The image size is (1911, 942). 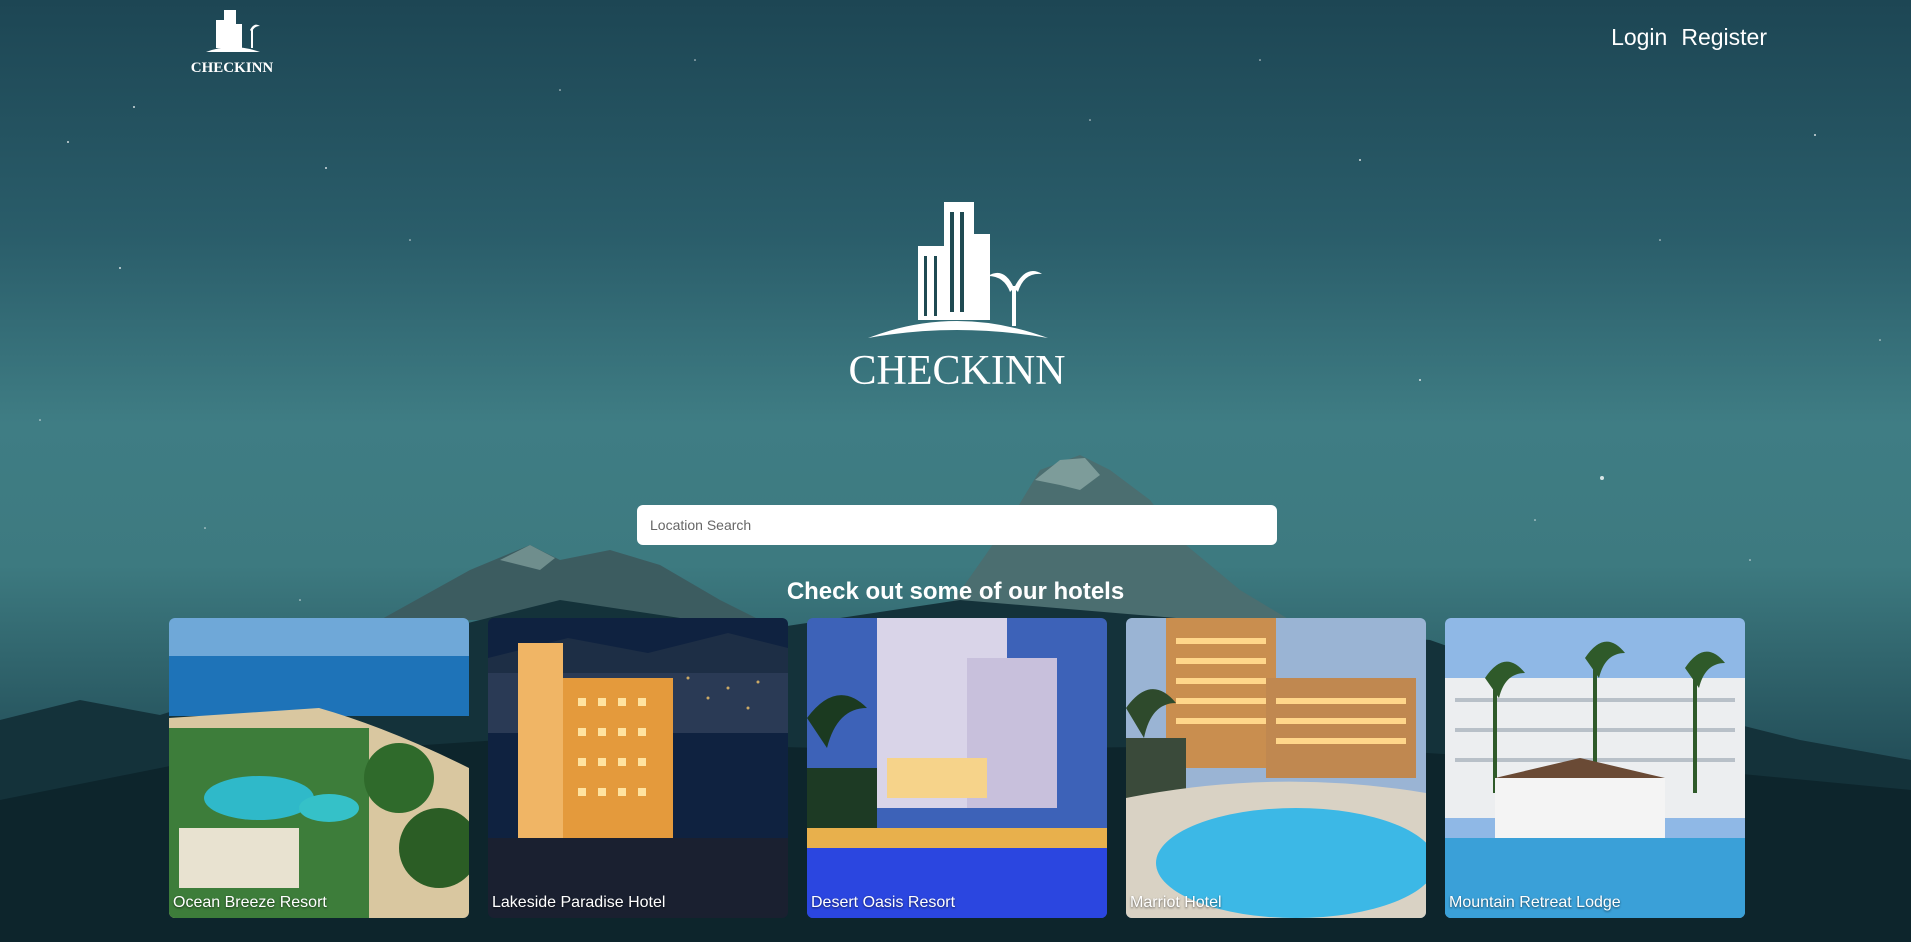 What do you see at coordinates (1639, 37) in the screenshot?
I see `login-link: Login` at bounding box center [1639, 37].